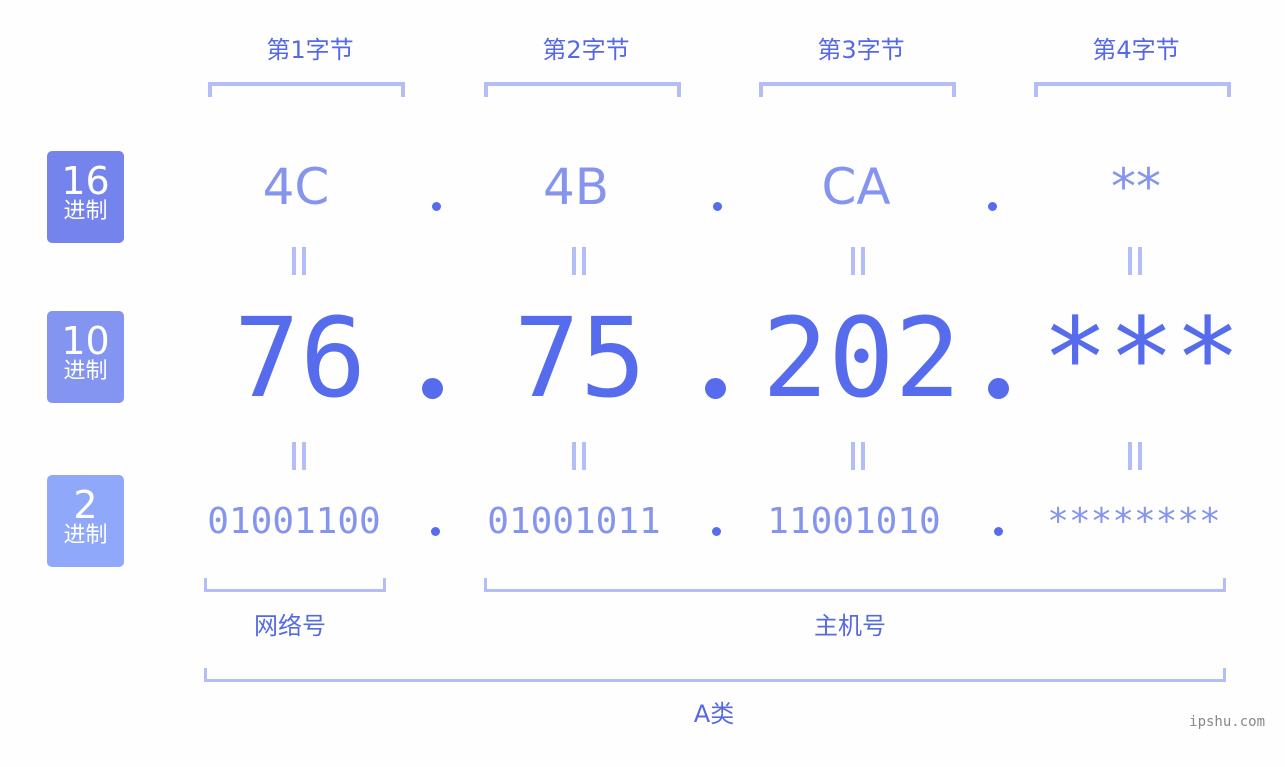 The width and height of the screenshot is (1285, 767). What do you see at coordinates (861, 50) in the screenshot?
I see `byte-label-3: 第3字节` at bounding box center [861, 50].